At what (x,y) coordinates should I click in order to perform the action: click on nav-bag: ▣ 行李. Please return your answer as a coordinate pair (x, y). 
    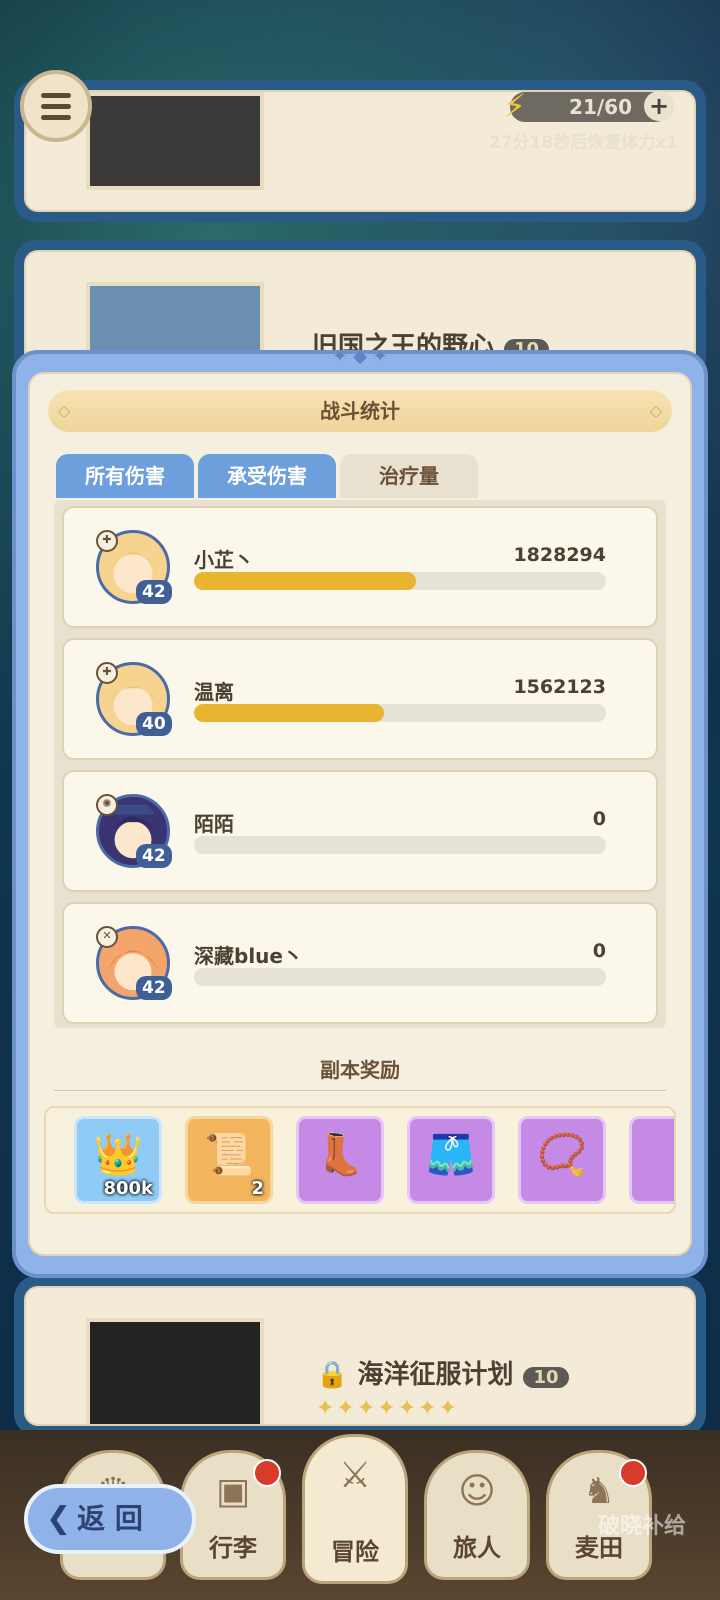
    Looking at the image, I should click on (233, 1515).